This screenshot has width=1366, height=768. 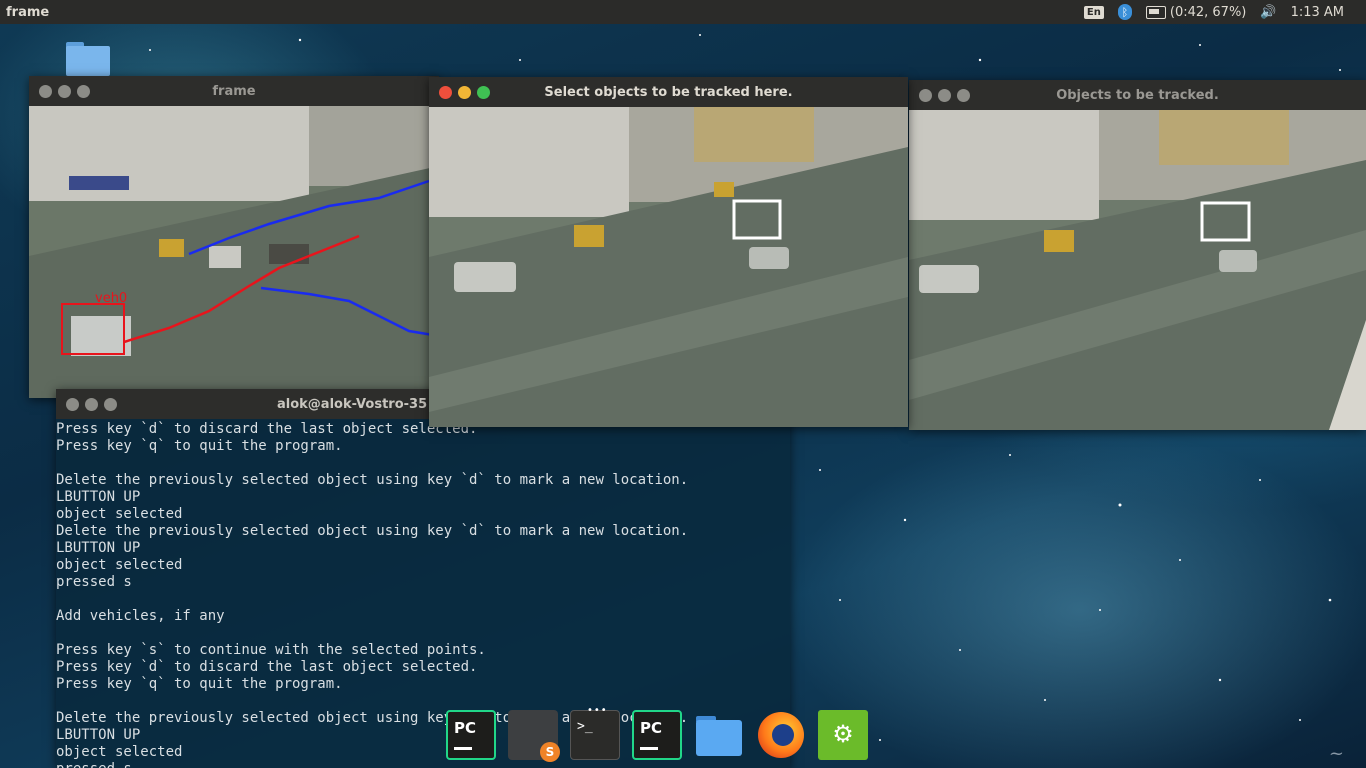 What do you see at coordinates (585, 726) in the screenshot?
I see `terminal-icon: >_` at bounding box center [585, 726].